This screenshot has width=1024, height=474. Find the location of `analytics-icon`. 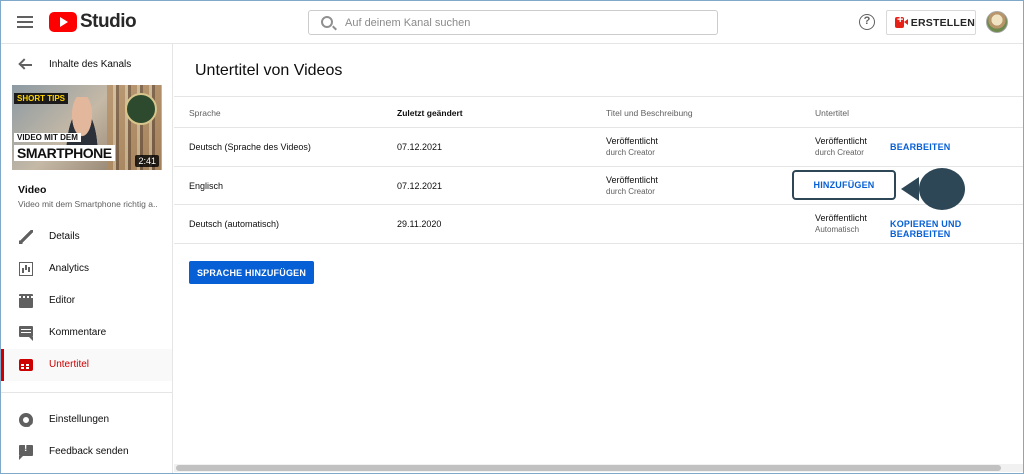

analytics-icon is located at coordinates (26, 269).